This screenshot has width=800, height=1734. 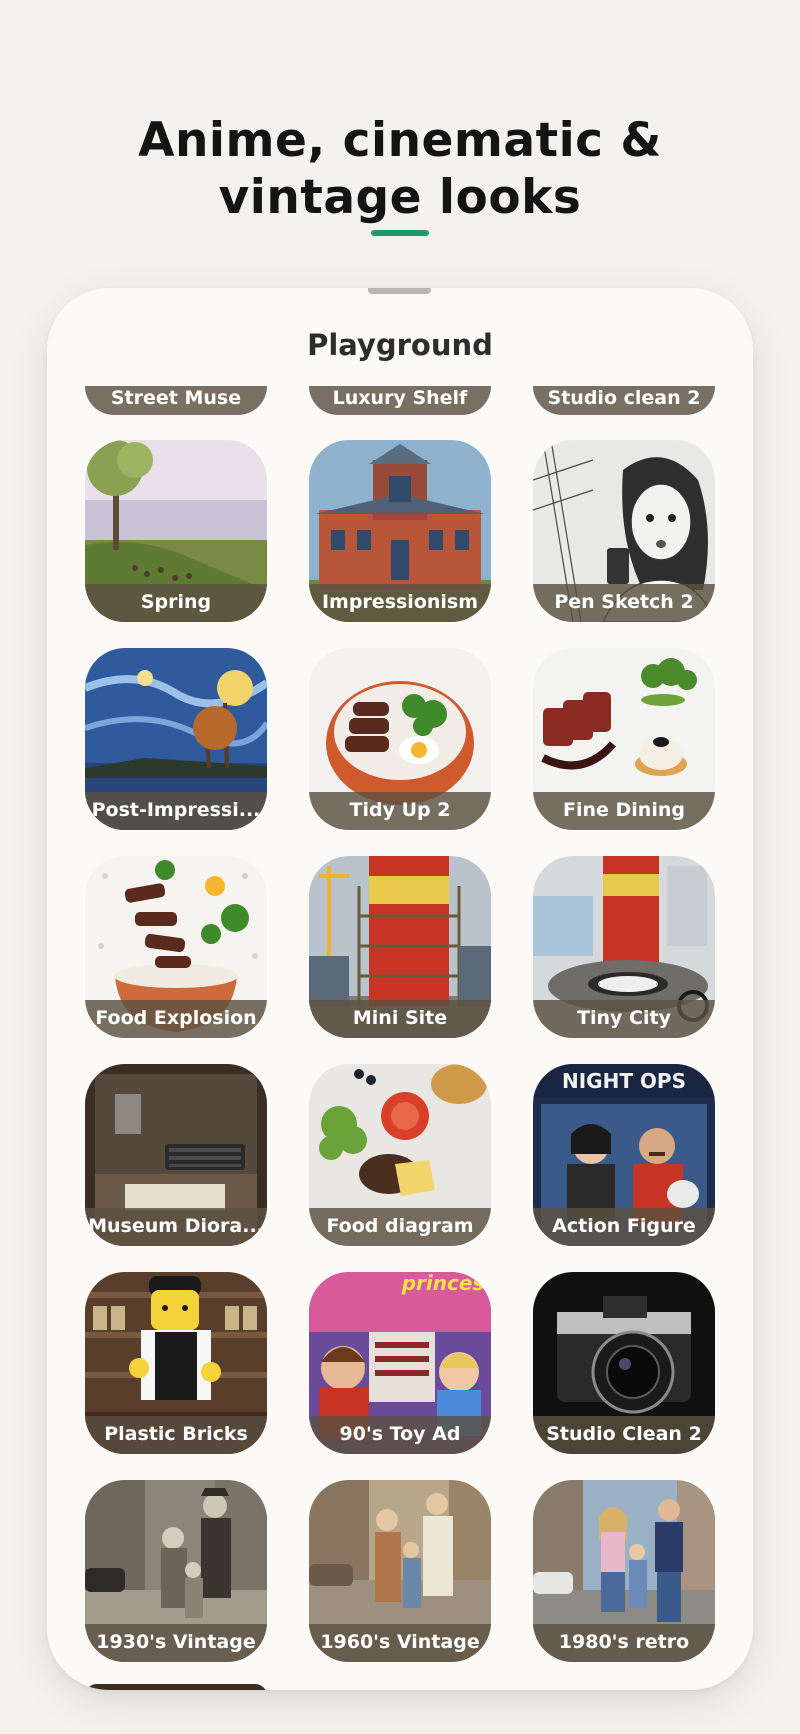 I want to click on style-tile-label: 1980's retro, so click(x=624, y=1643).